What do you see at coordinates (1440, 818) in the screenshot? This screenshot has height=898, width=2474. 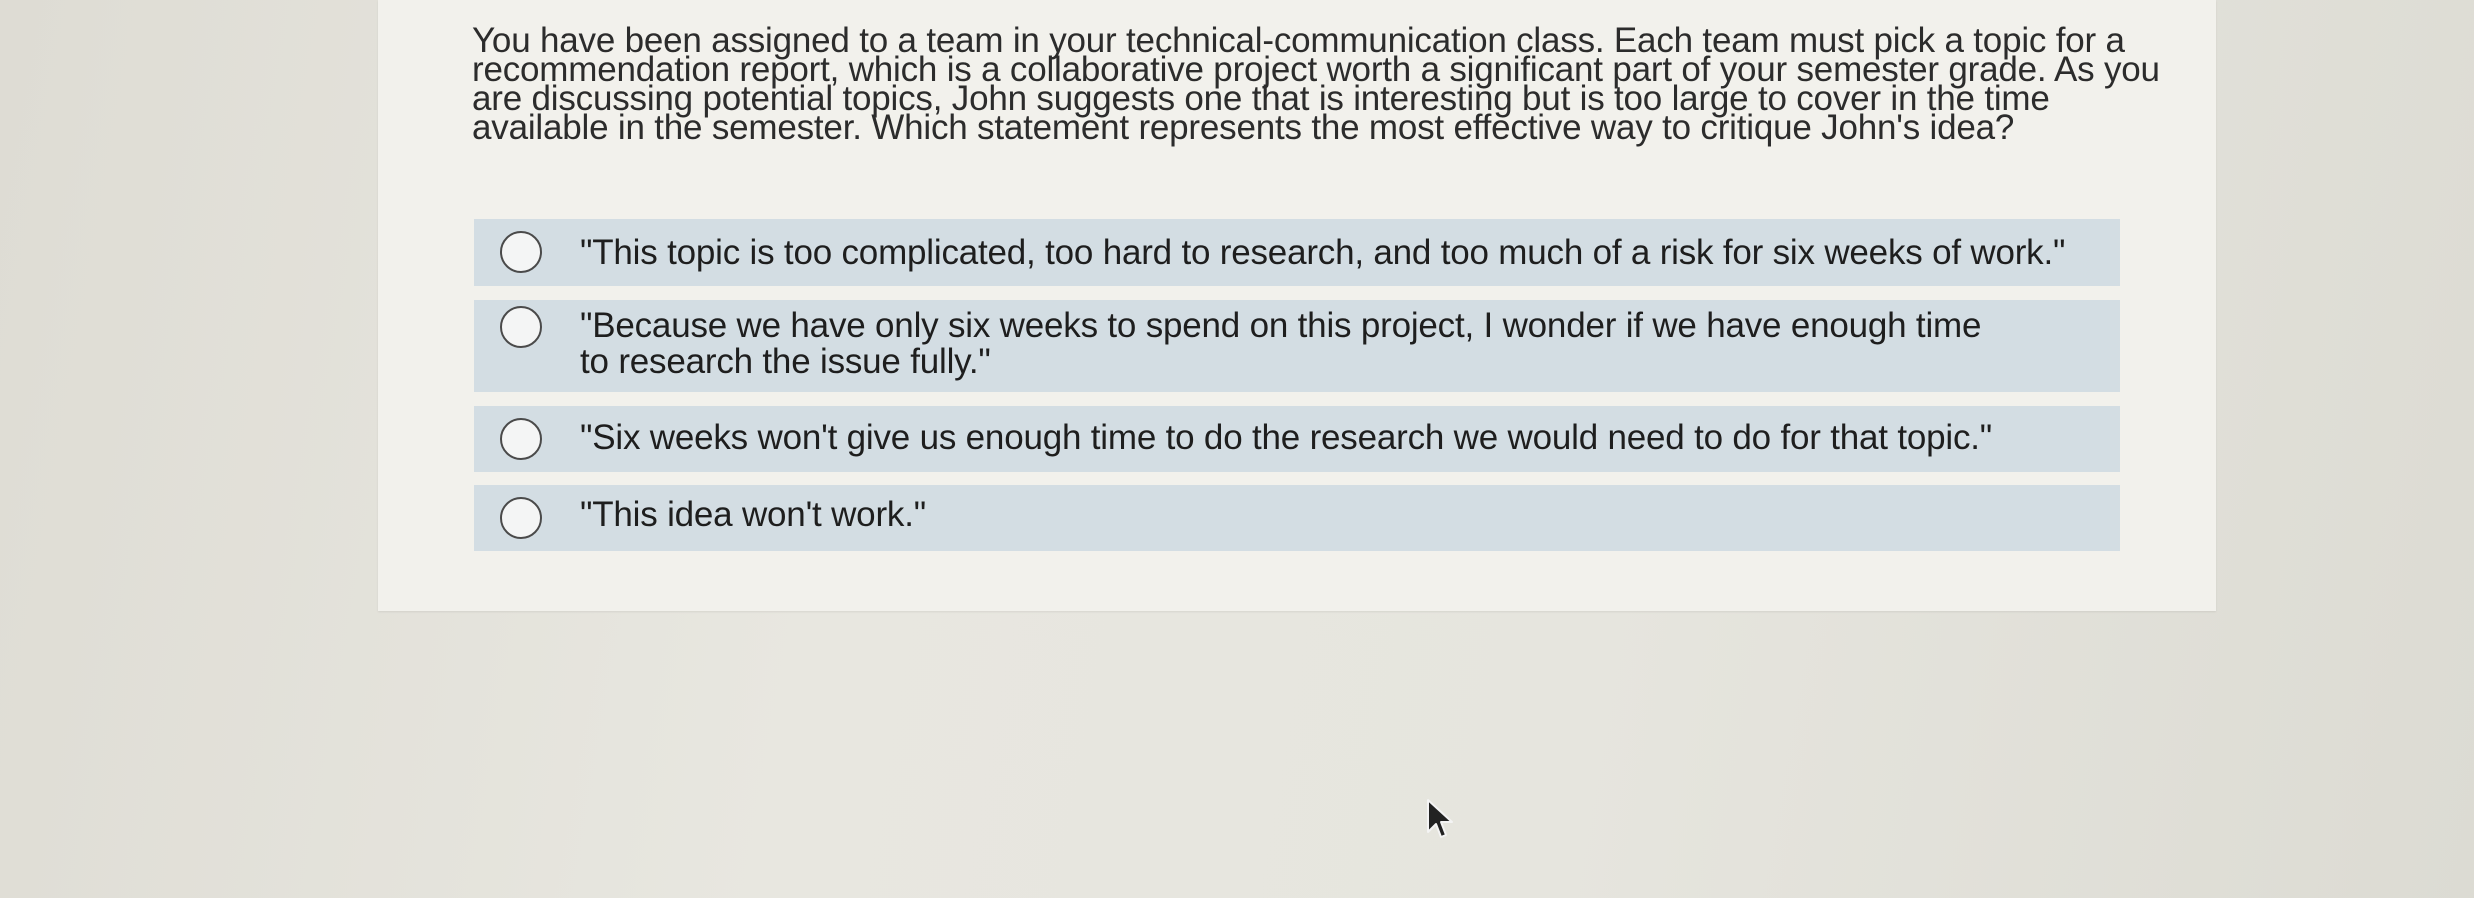 I see `mouse-pointer-icon` at bounding box center [1440, 818].